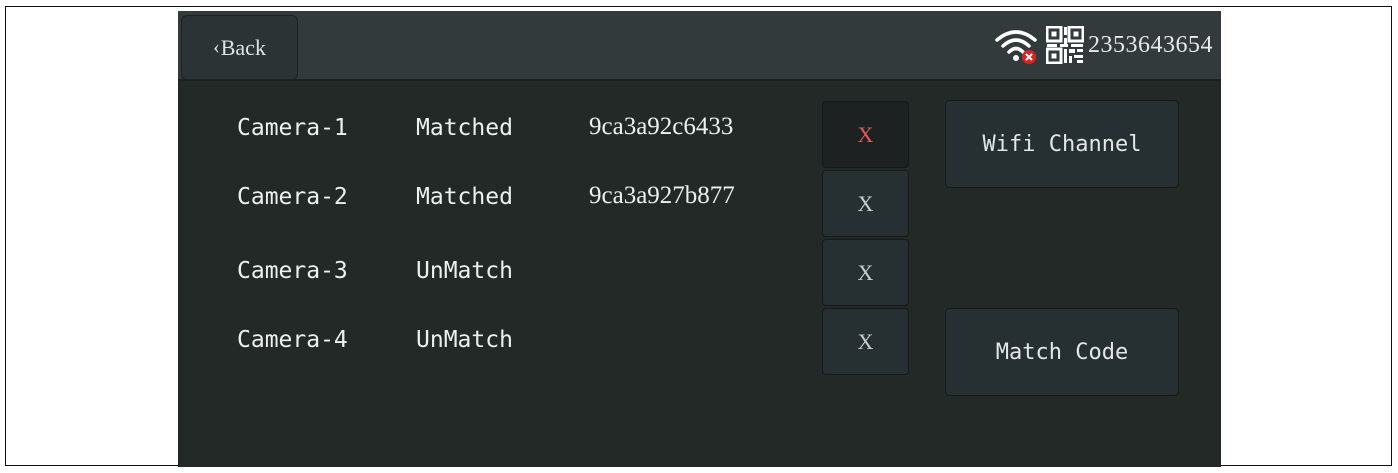 The width and height of the screenshot is (1398, 473). I want to click on camera-3-remove-button: X, so click(865, 272).